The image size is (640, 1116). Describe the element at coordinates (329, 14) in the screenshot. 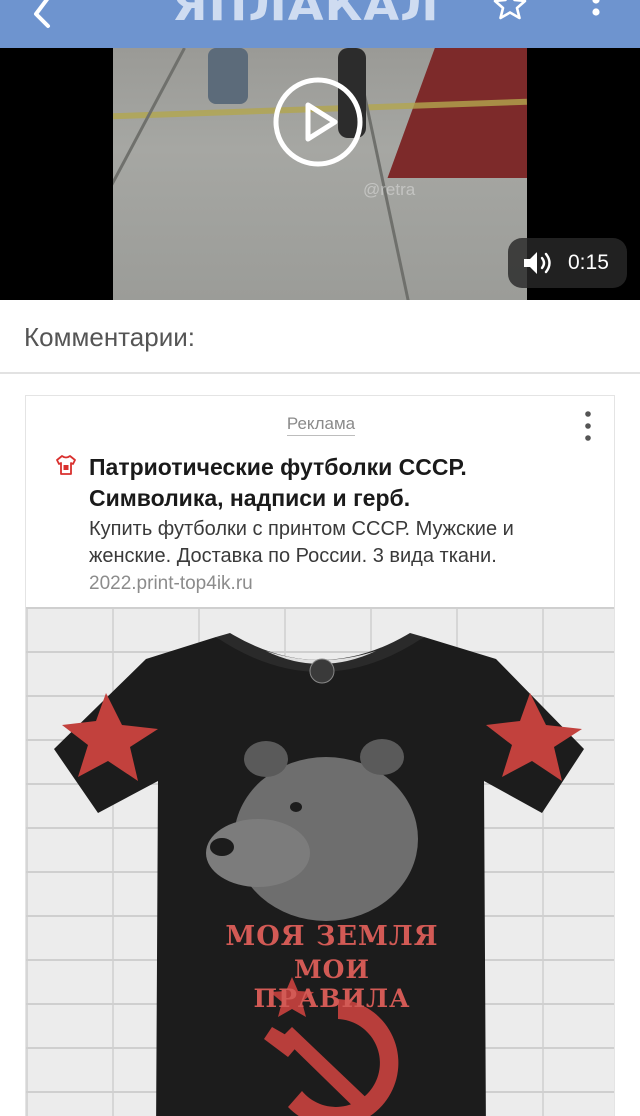

I see `site-logo: ЯПЛАКАЛ` at that location.